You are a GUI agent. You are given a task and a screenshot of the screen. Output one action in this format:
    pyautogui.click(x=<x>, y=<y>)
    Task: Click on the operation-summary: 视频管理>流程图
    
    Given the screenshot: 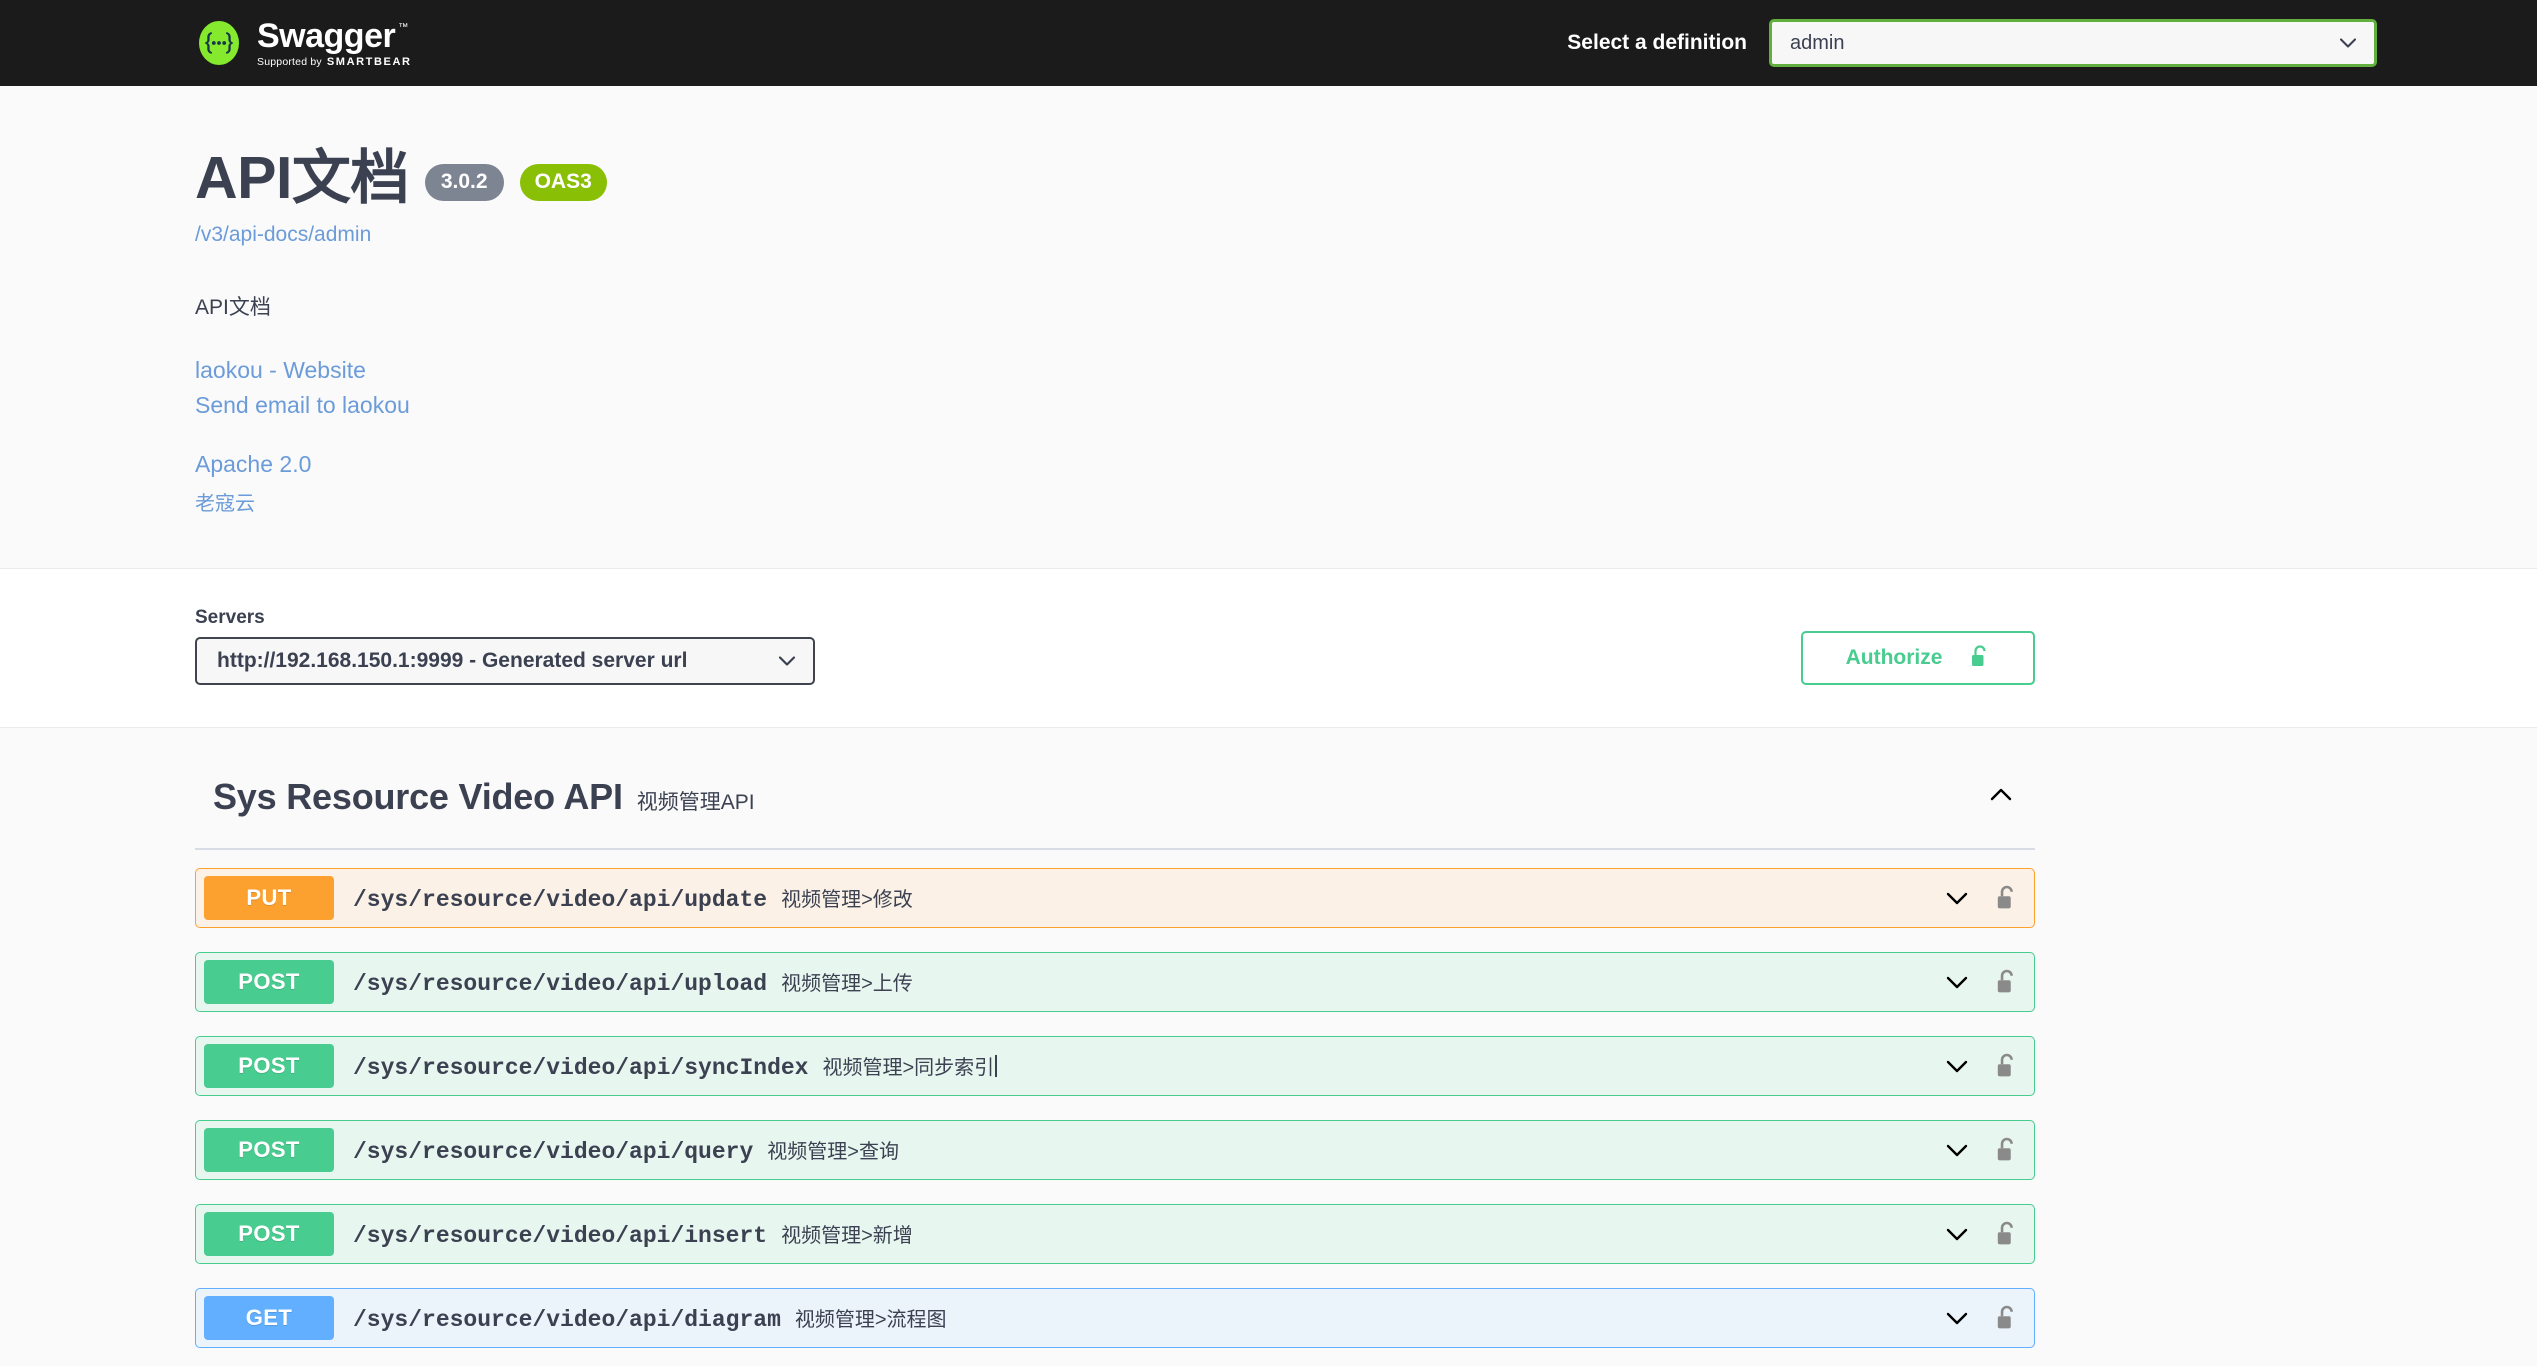 What is the action you would take?
    pyautogui.click(x=870, y=1320)
    